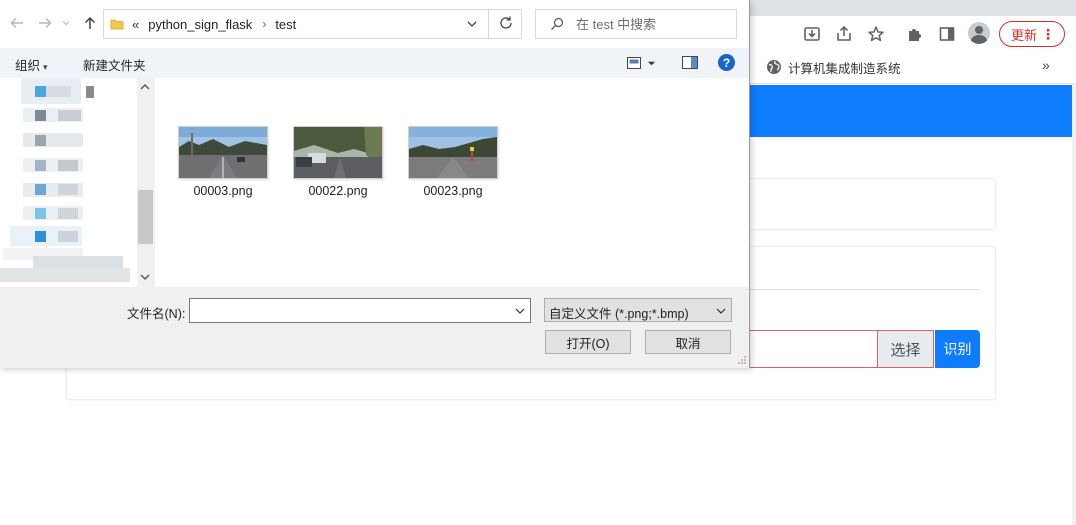  Describe the element at coordinates (912, 8) in the screenshot. I see `browser-tab-strip` at that location.